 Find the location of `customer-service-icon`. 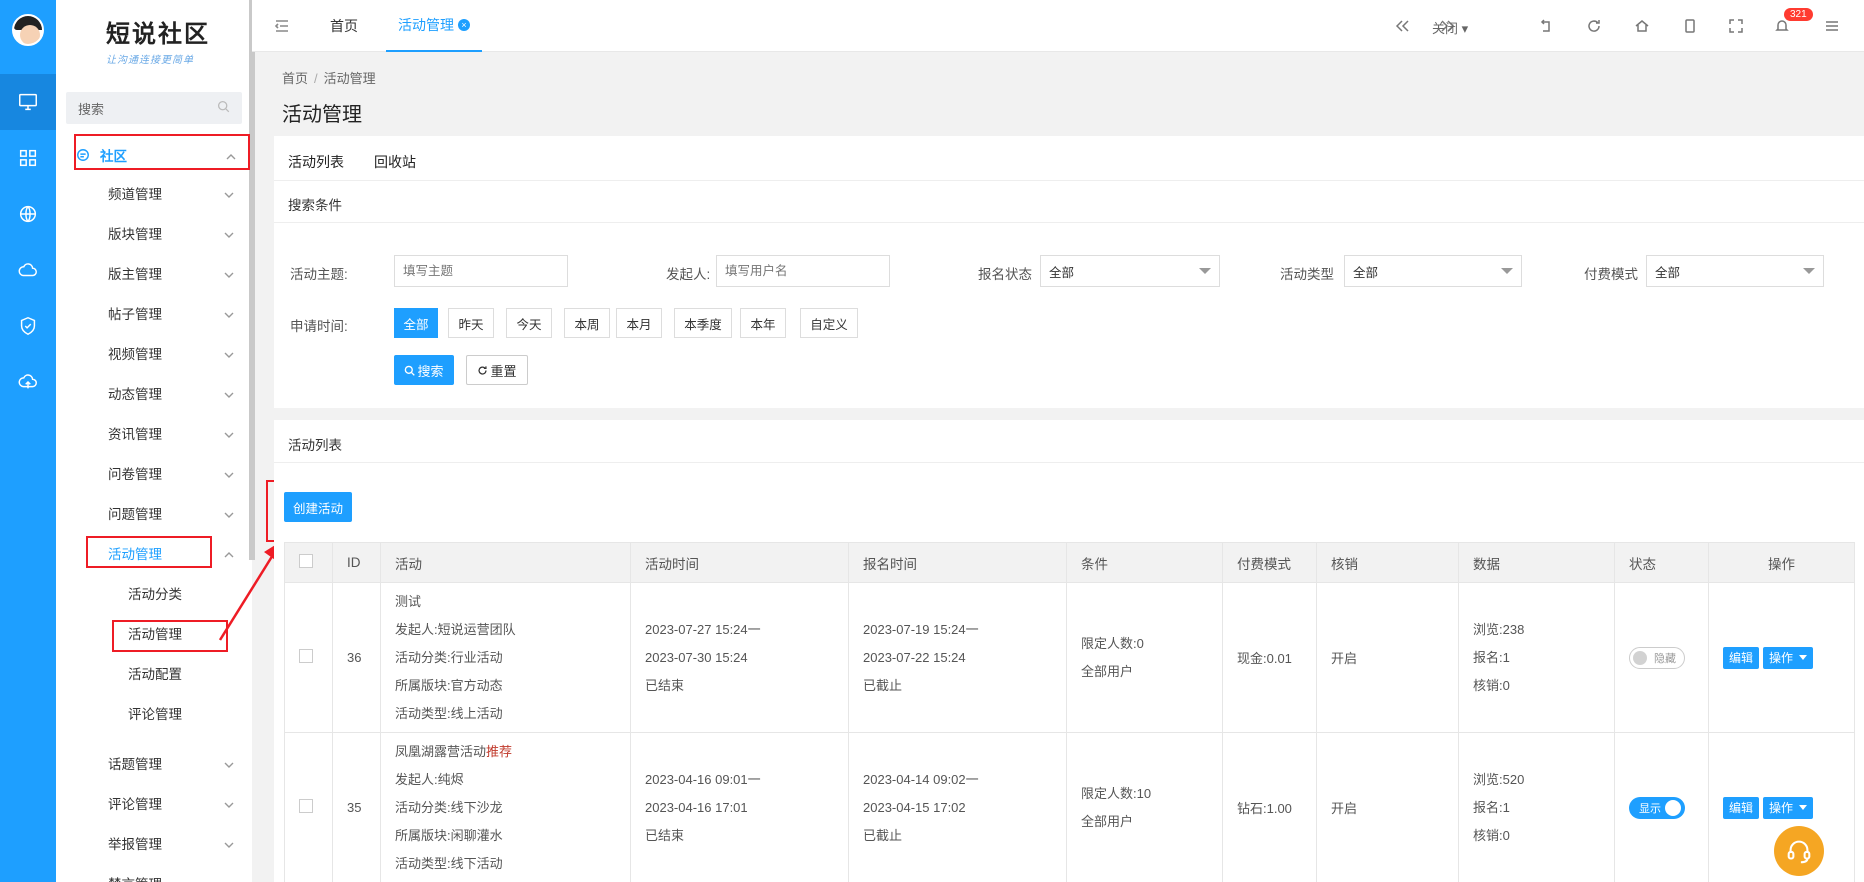

customer-service-icon is located at coordinates (1799, 851).